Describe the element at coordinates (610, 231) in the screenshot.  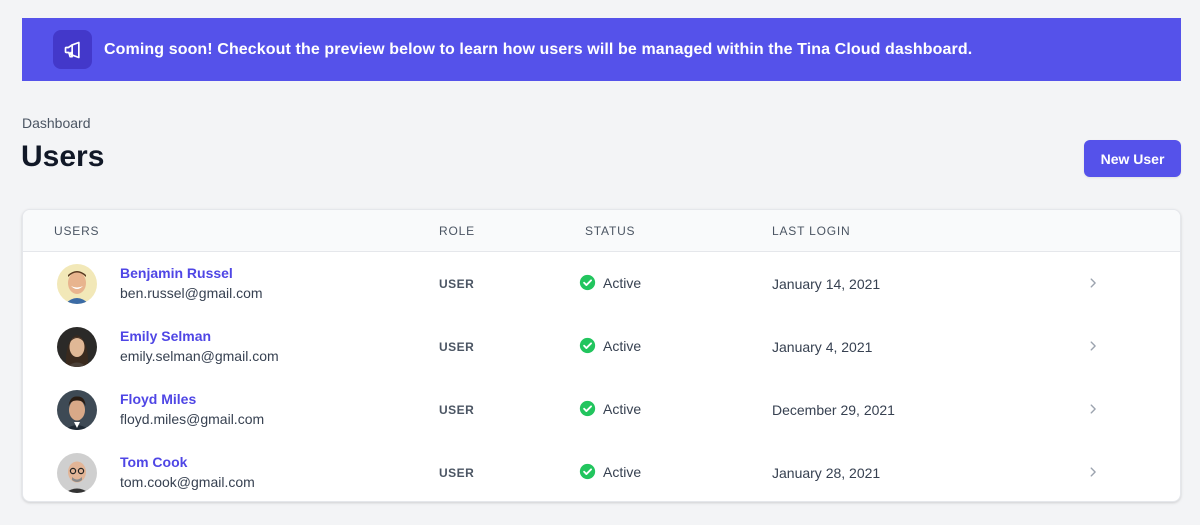
I see `column-header-status: STATUS` at that location.